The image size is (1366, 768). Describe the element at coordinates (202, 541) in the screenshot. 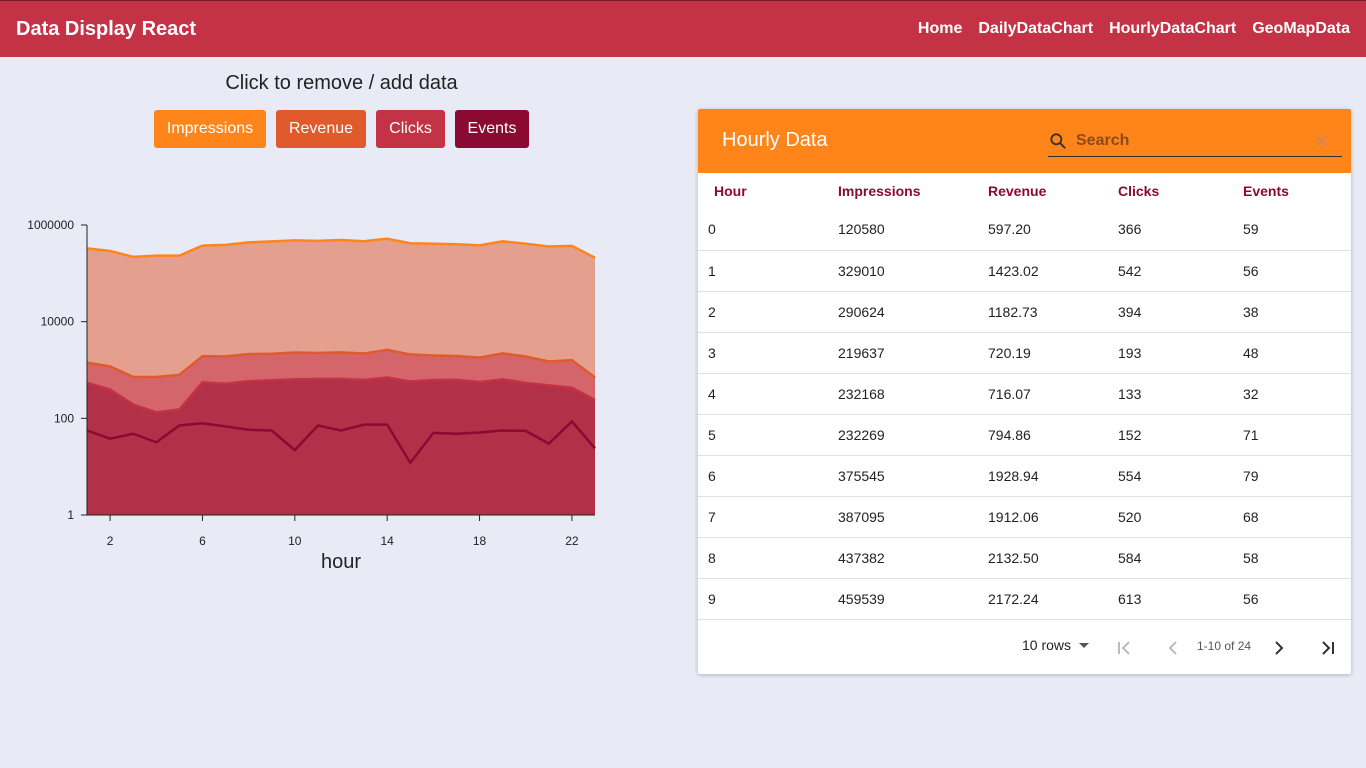

I see `x-tick-label: 6` at that location.